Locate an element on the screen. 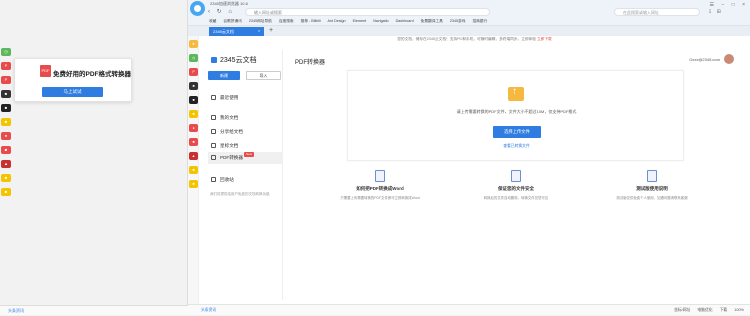 Image resolution: width=750 pixels, height=316 pixels. bookmark-item: Element is located at coordinates (360, 21).